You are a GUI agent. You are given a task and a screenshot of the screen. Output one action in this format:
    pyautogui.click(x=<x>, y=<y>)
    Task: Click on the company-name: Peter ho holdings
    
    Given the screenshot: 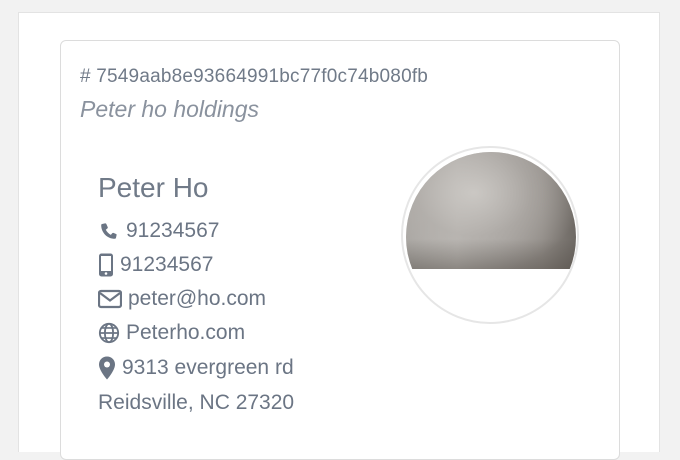 What is the action you would take?
    pyautogui.click(x=170, y=109)
    